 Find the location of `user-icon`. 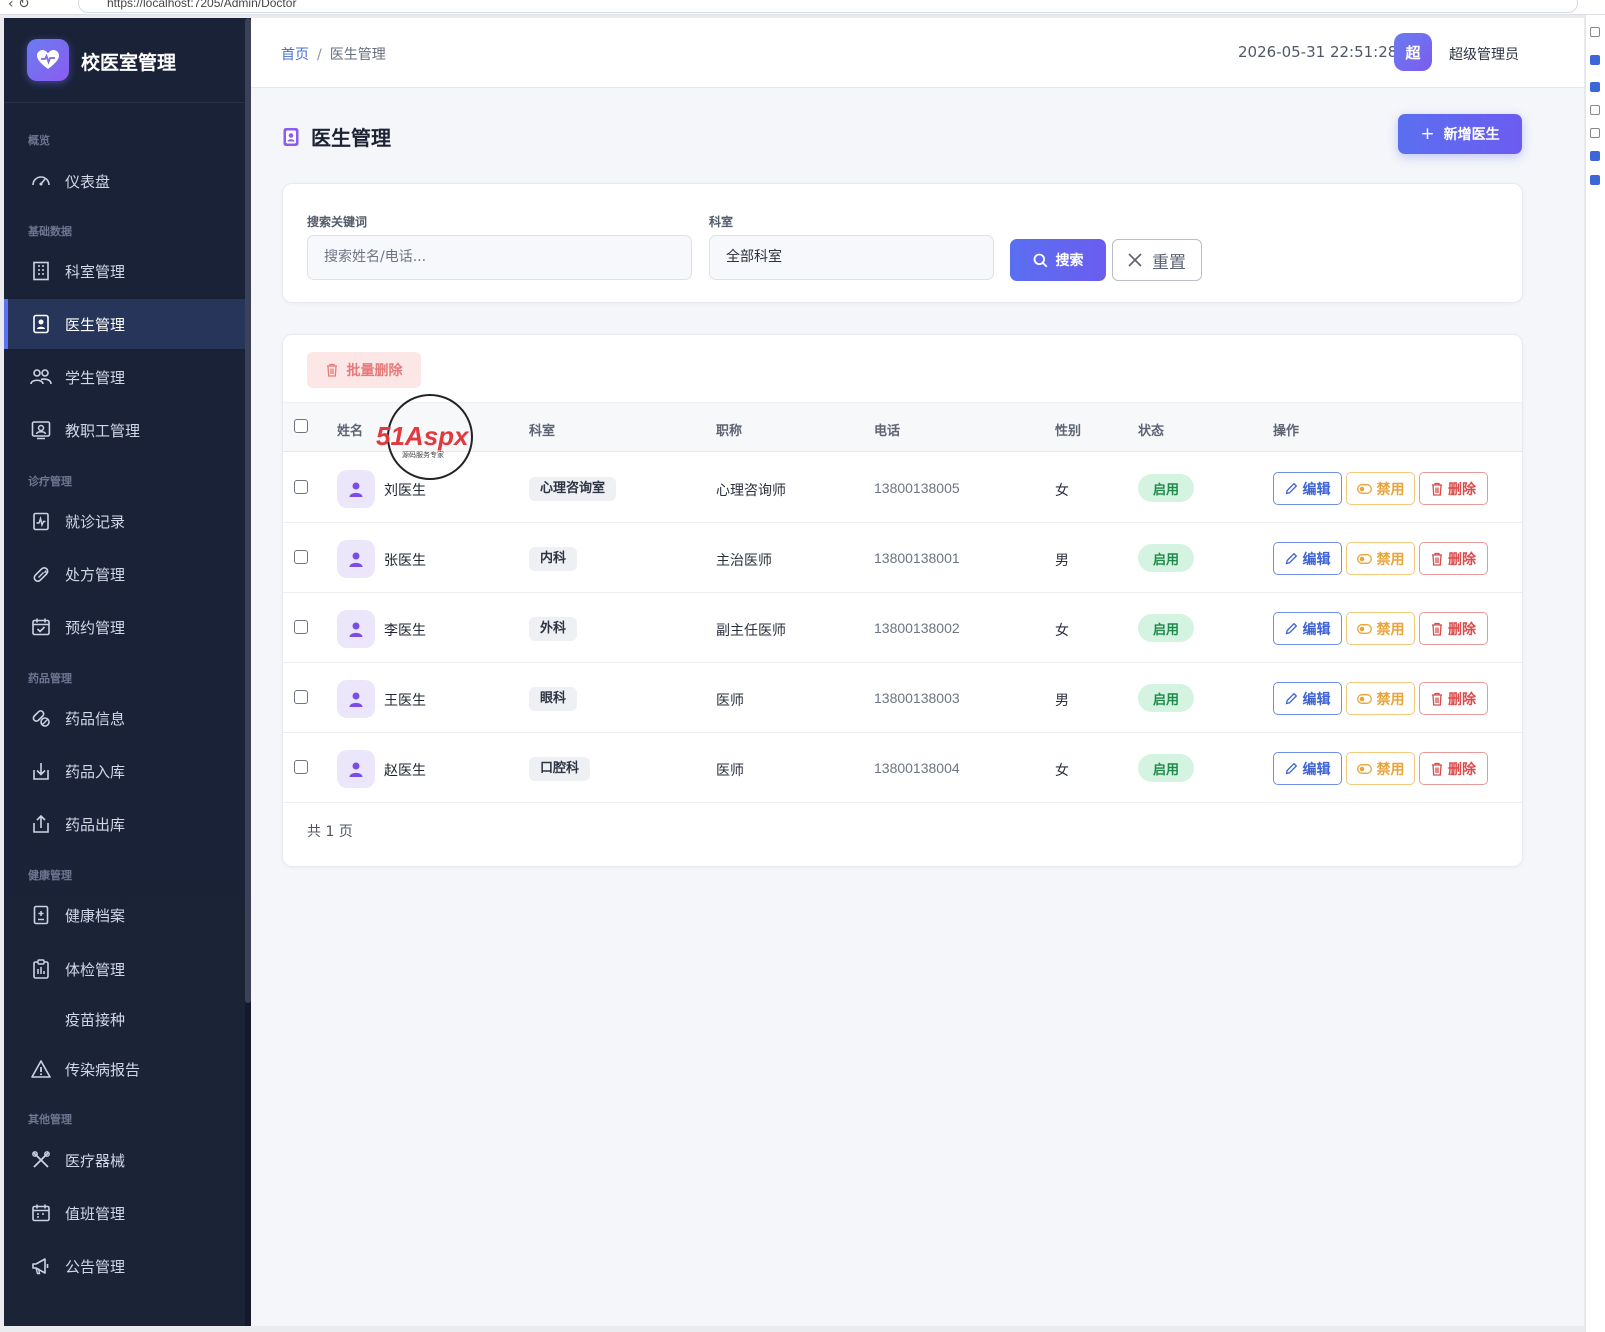

user-icon is located at coordinates (356, 699).